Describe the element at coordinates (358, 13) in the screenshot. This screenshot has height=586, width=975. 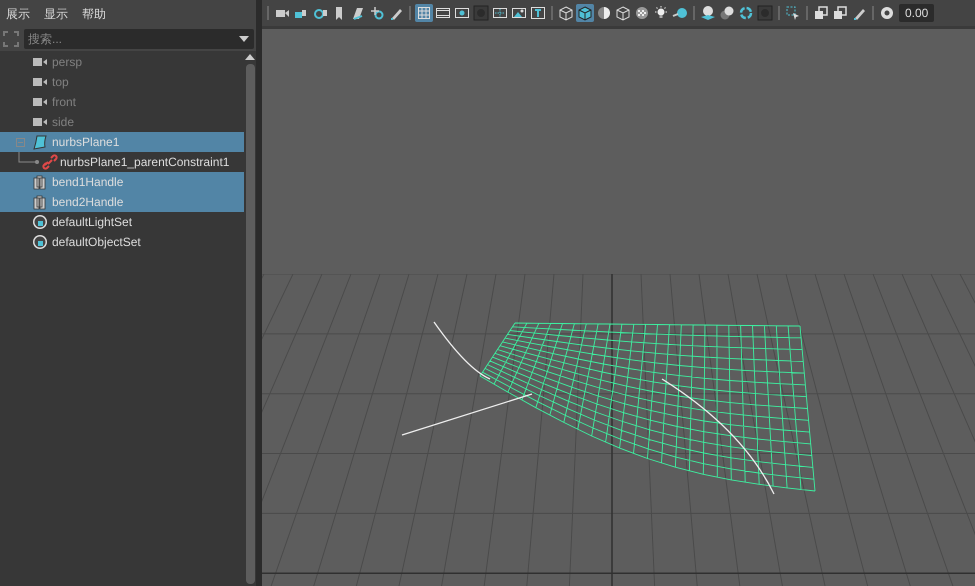
I see `plane-icon` at that location.